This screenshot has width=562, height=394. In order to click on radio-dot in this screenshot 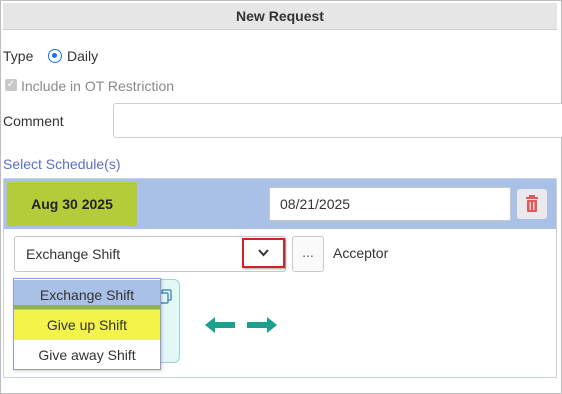, I will do `click(54, 55)`.